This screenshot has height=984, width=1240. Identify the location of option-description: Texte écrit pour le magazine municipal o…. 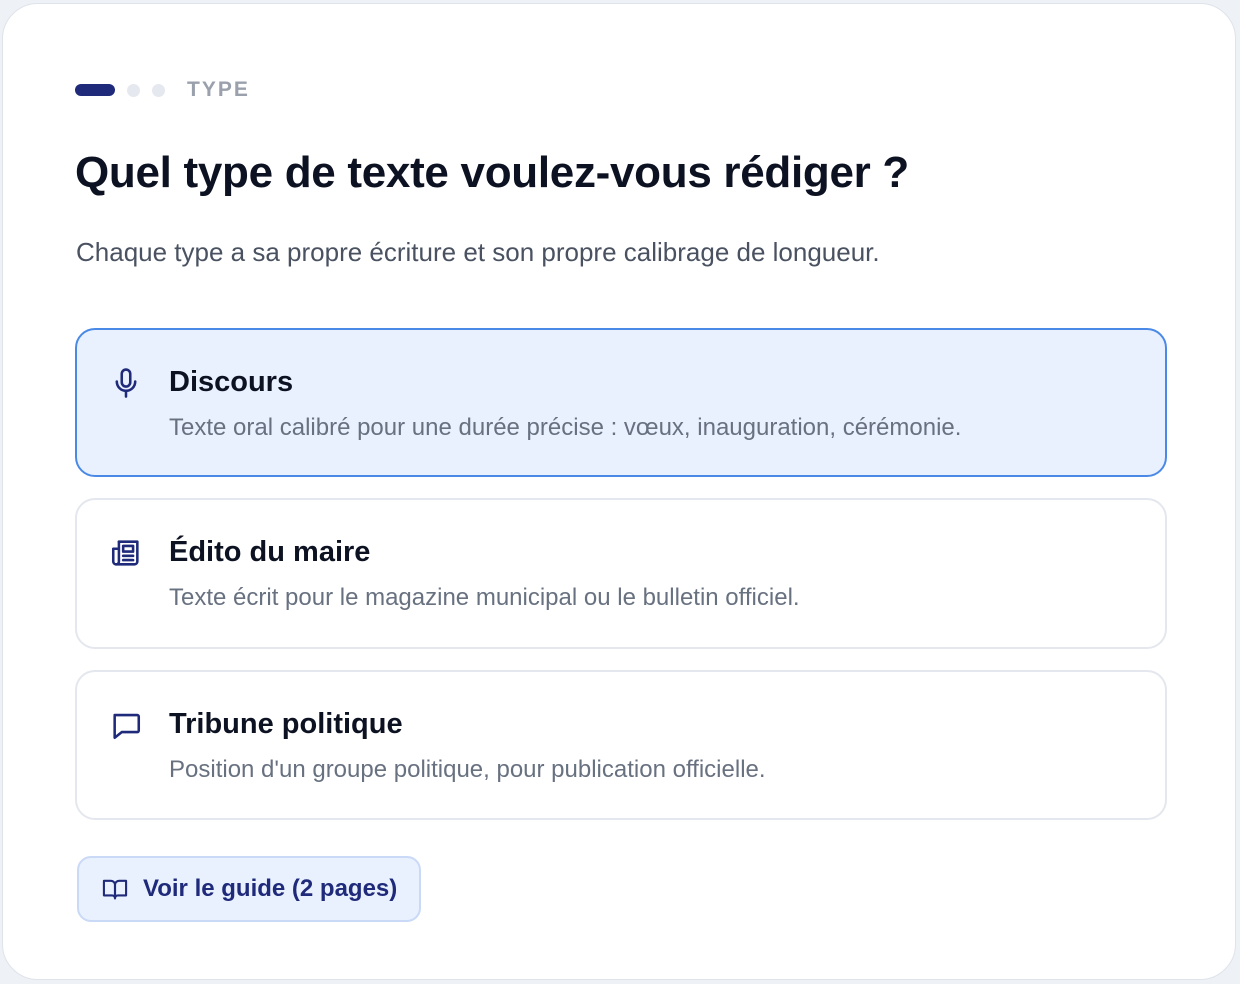
(484, 597).